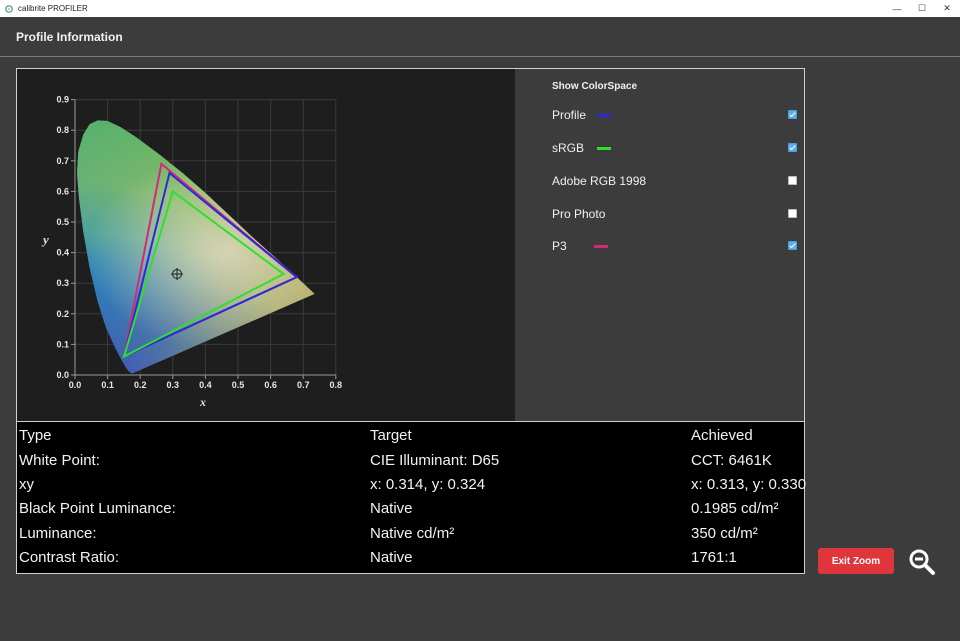 This screenshot has height=641, width=960. I want to click on legend-label: sRGB, so click(568, 148).